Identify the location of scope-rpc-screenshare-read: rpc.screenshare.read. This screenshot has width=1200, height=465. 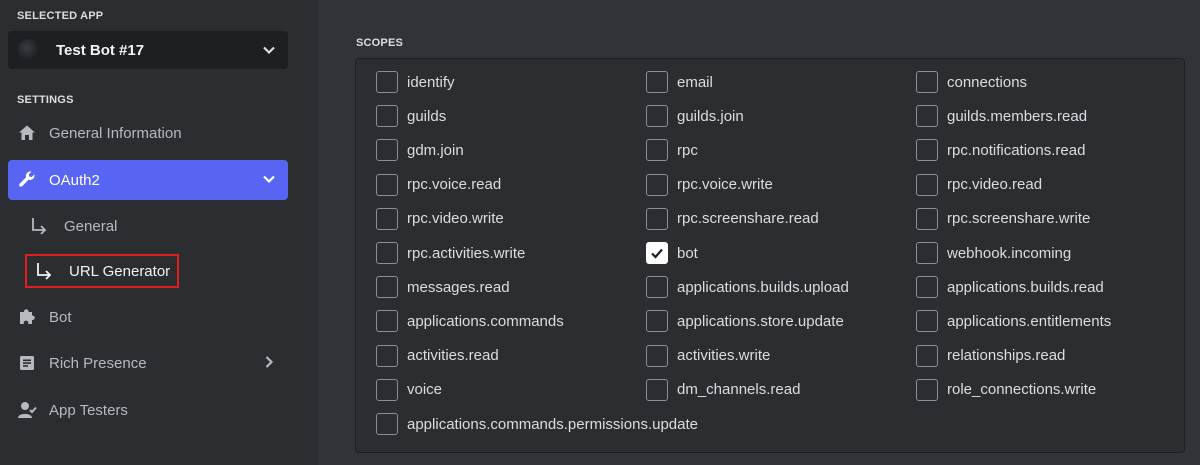
(732, 219).